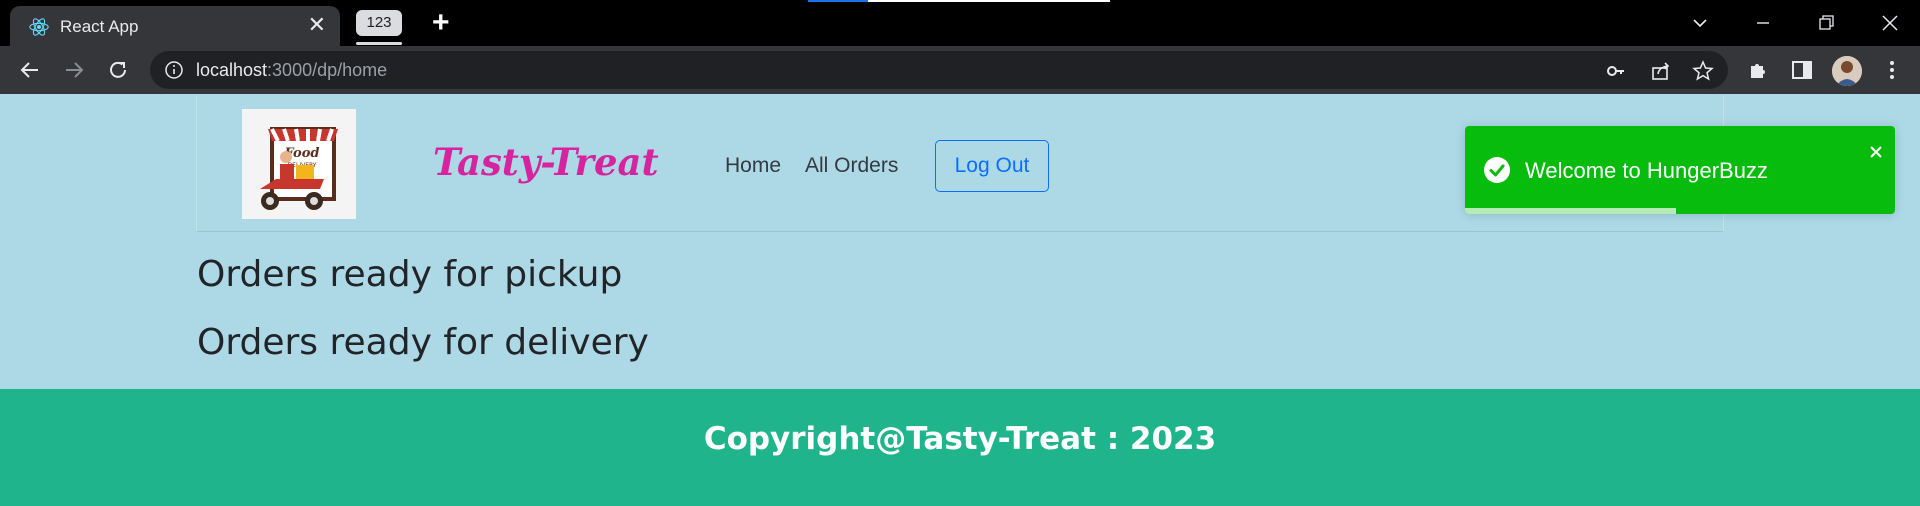 The width and height of the screenshot is (1920, 506). Describe the element at coordinates (753, 166) in the screenshot. I see `nav-link-home: Home` at that location.